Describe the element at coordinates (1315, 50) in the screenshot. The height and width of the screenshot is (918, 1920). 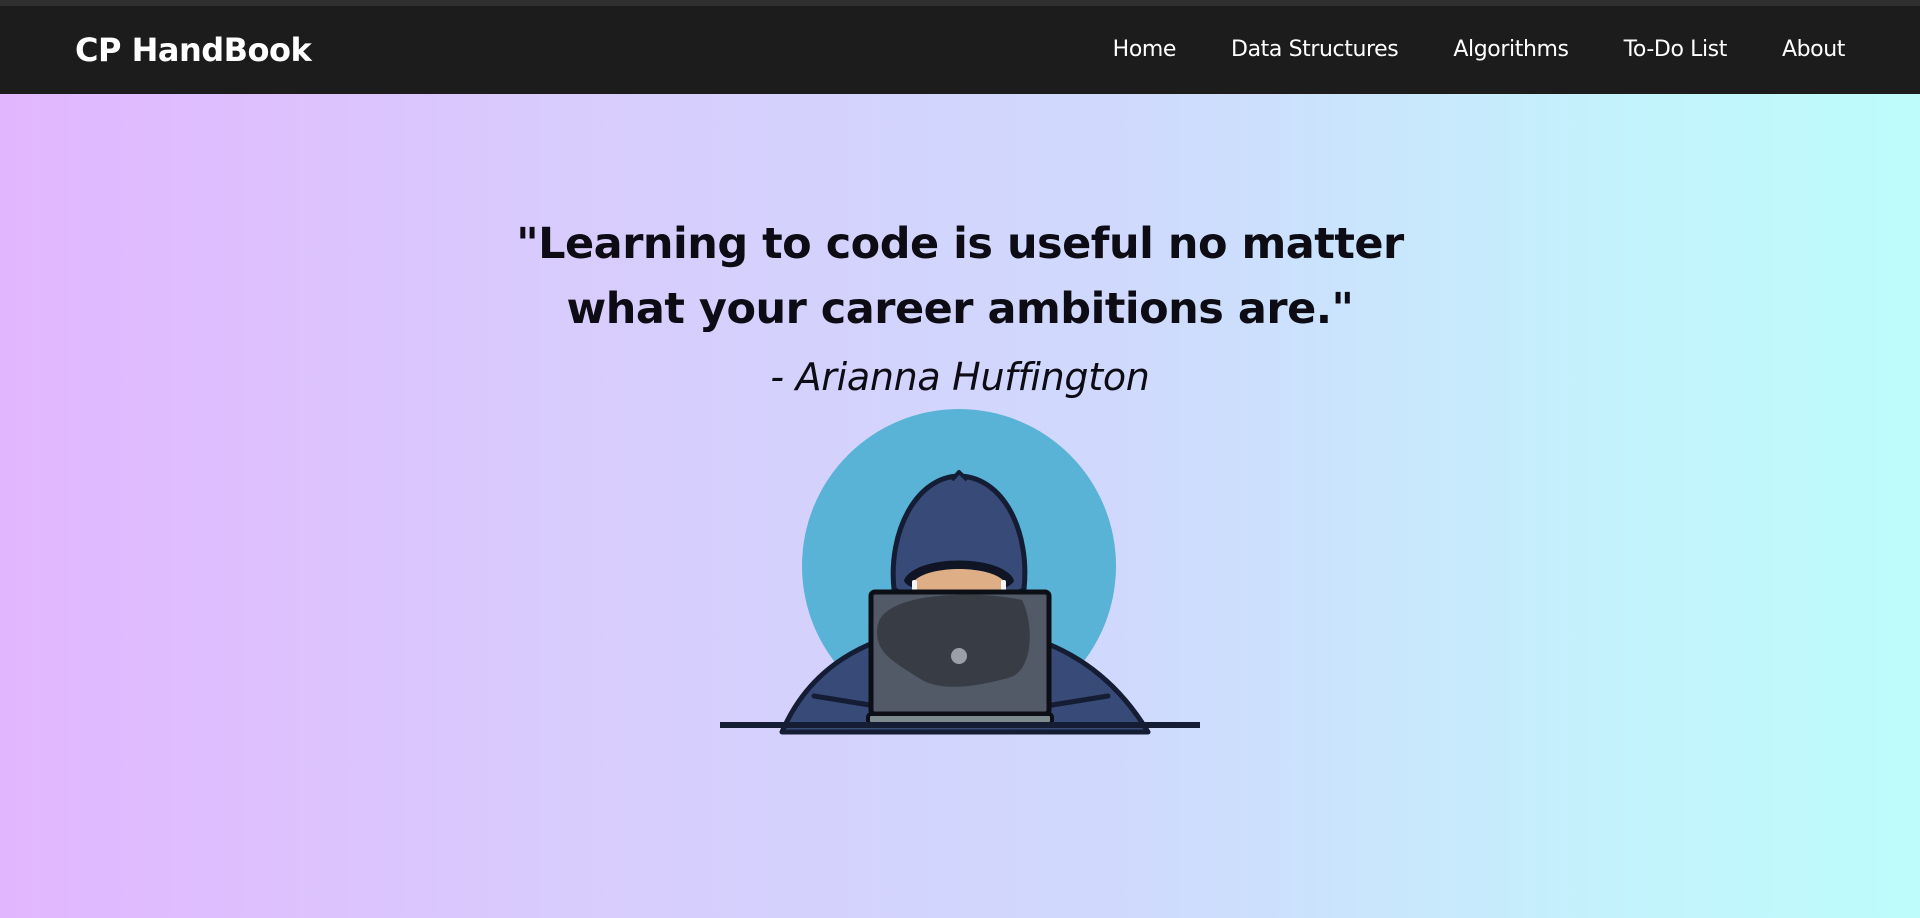
I see `nav-link-data-structures: Data Structures` at that location.